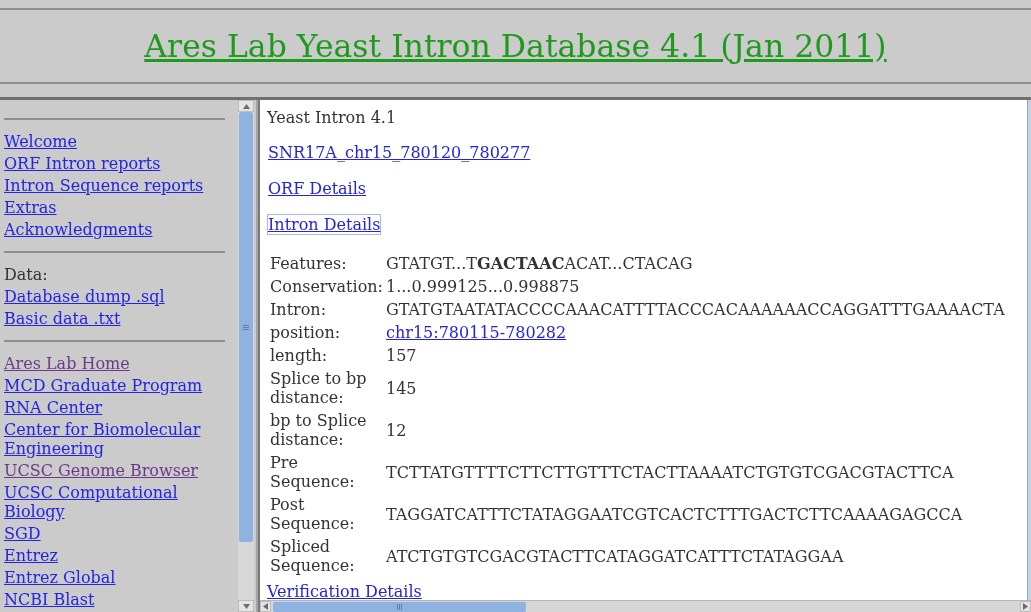 This screenshot has height=612, width=1031. Describe the element at coordinates (312, 556) in the screenshot. I see `detail-label: Spliced Sequence:` at that location.